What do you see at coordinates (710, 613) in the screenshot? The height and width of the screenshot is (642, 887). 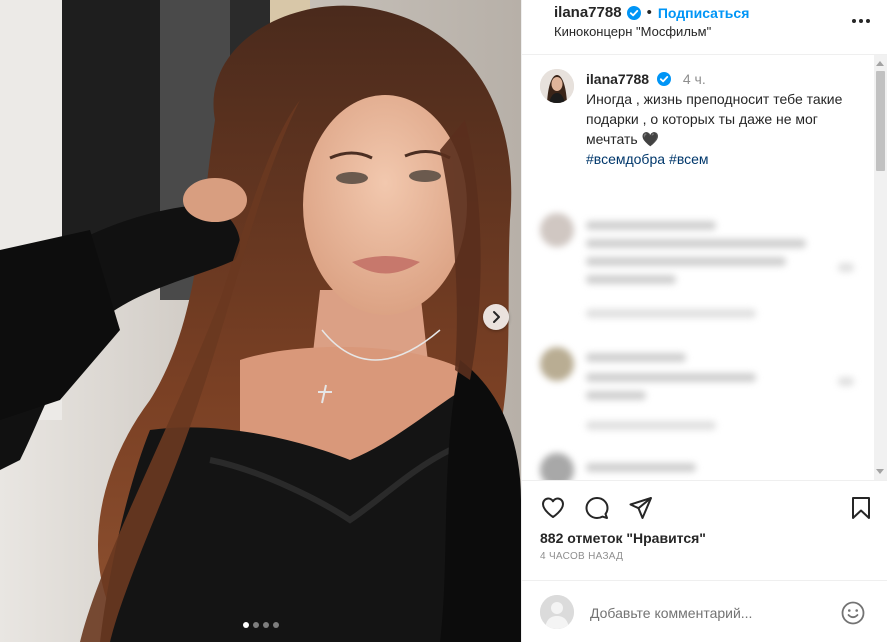 I see `comment-input` at bounding box center [710, 613].